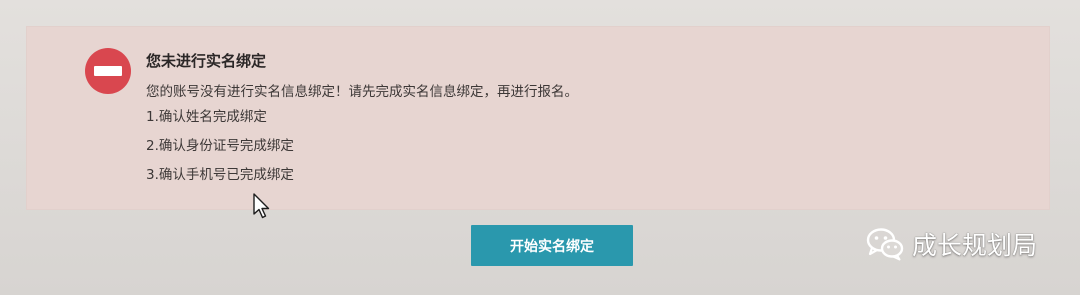 The image size is (1080, 295). What do you see at coordinates (552, 245) in the screenshot?
I see `start-binding-button: 开始实名绑定` at bounding box center [552, 245].